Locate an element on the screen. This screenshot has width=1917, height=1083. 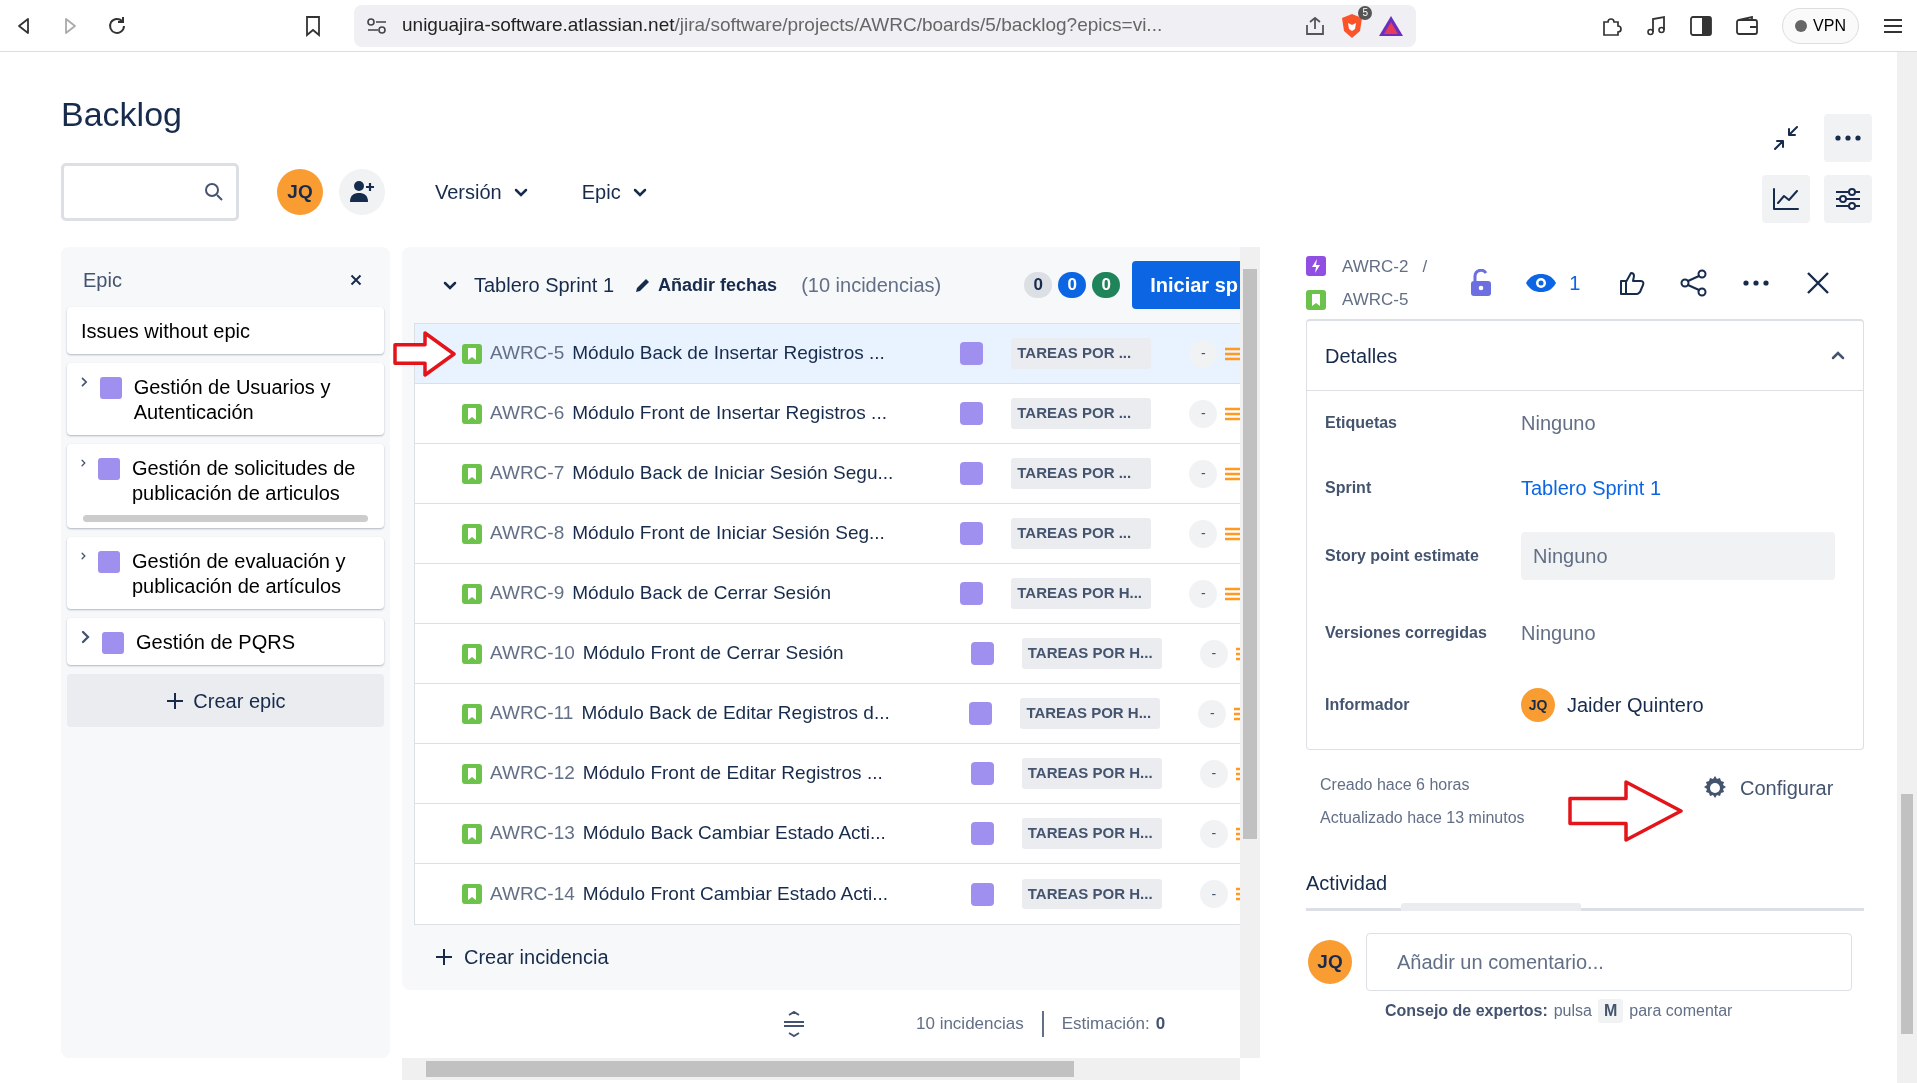
view-settings-button is located at coordinates (1848, 199).